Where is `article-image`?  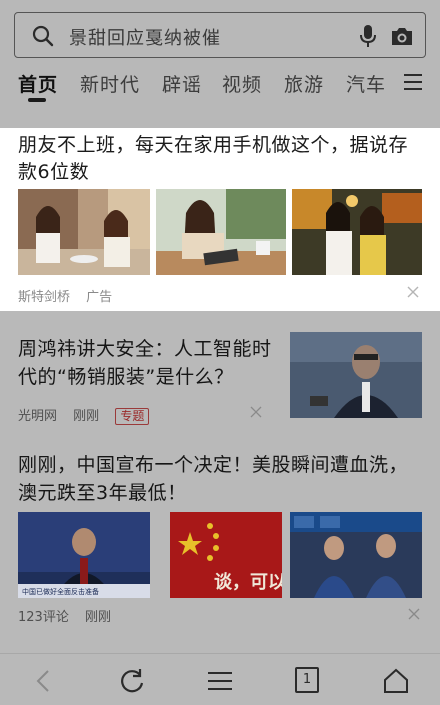 article-image is located at coordinates (356, 375).